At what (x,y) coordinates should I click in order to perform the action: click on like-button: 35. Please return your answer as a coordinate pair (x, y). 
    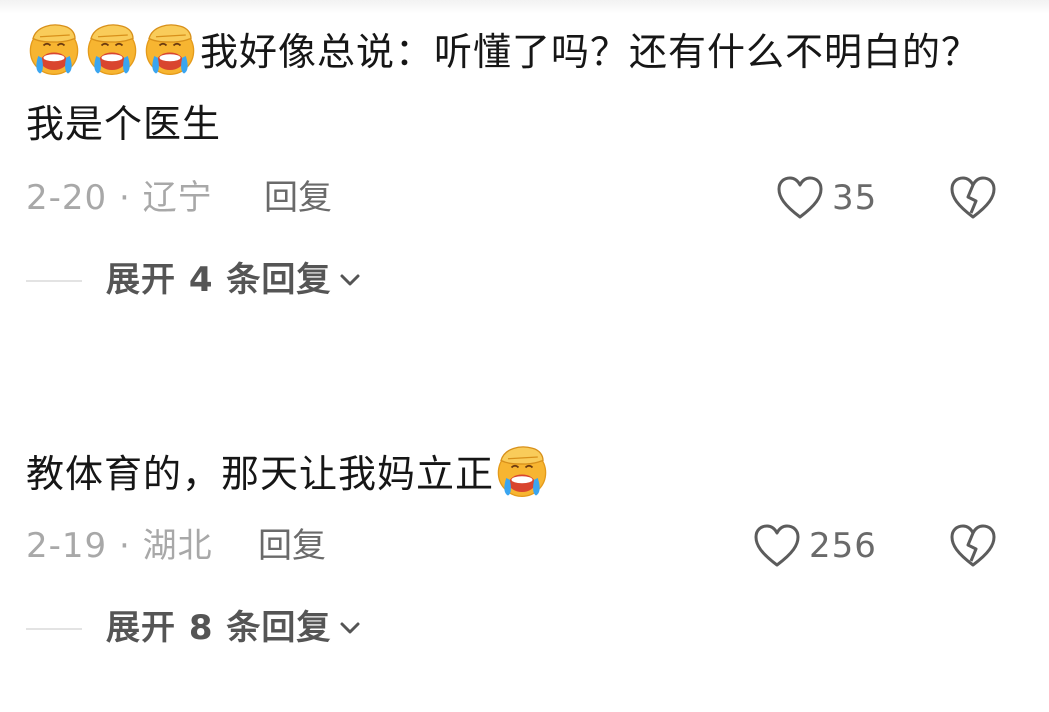
    Looking at the image, I should click on (826, 198).